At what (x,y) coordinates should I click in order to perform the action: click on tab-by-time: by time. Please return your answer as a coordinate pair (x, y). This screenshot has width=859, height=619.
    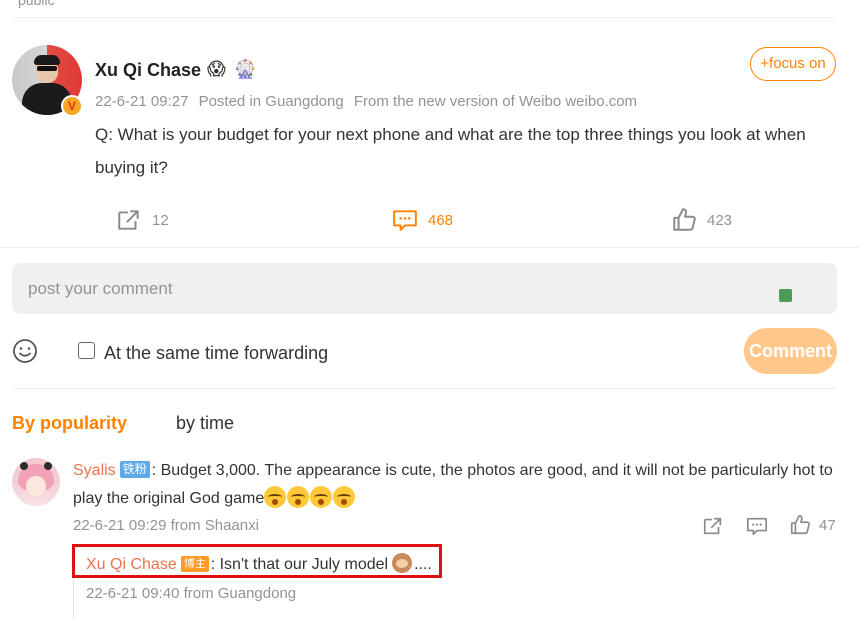
    Looking at the image, I should click on (205, 423).